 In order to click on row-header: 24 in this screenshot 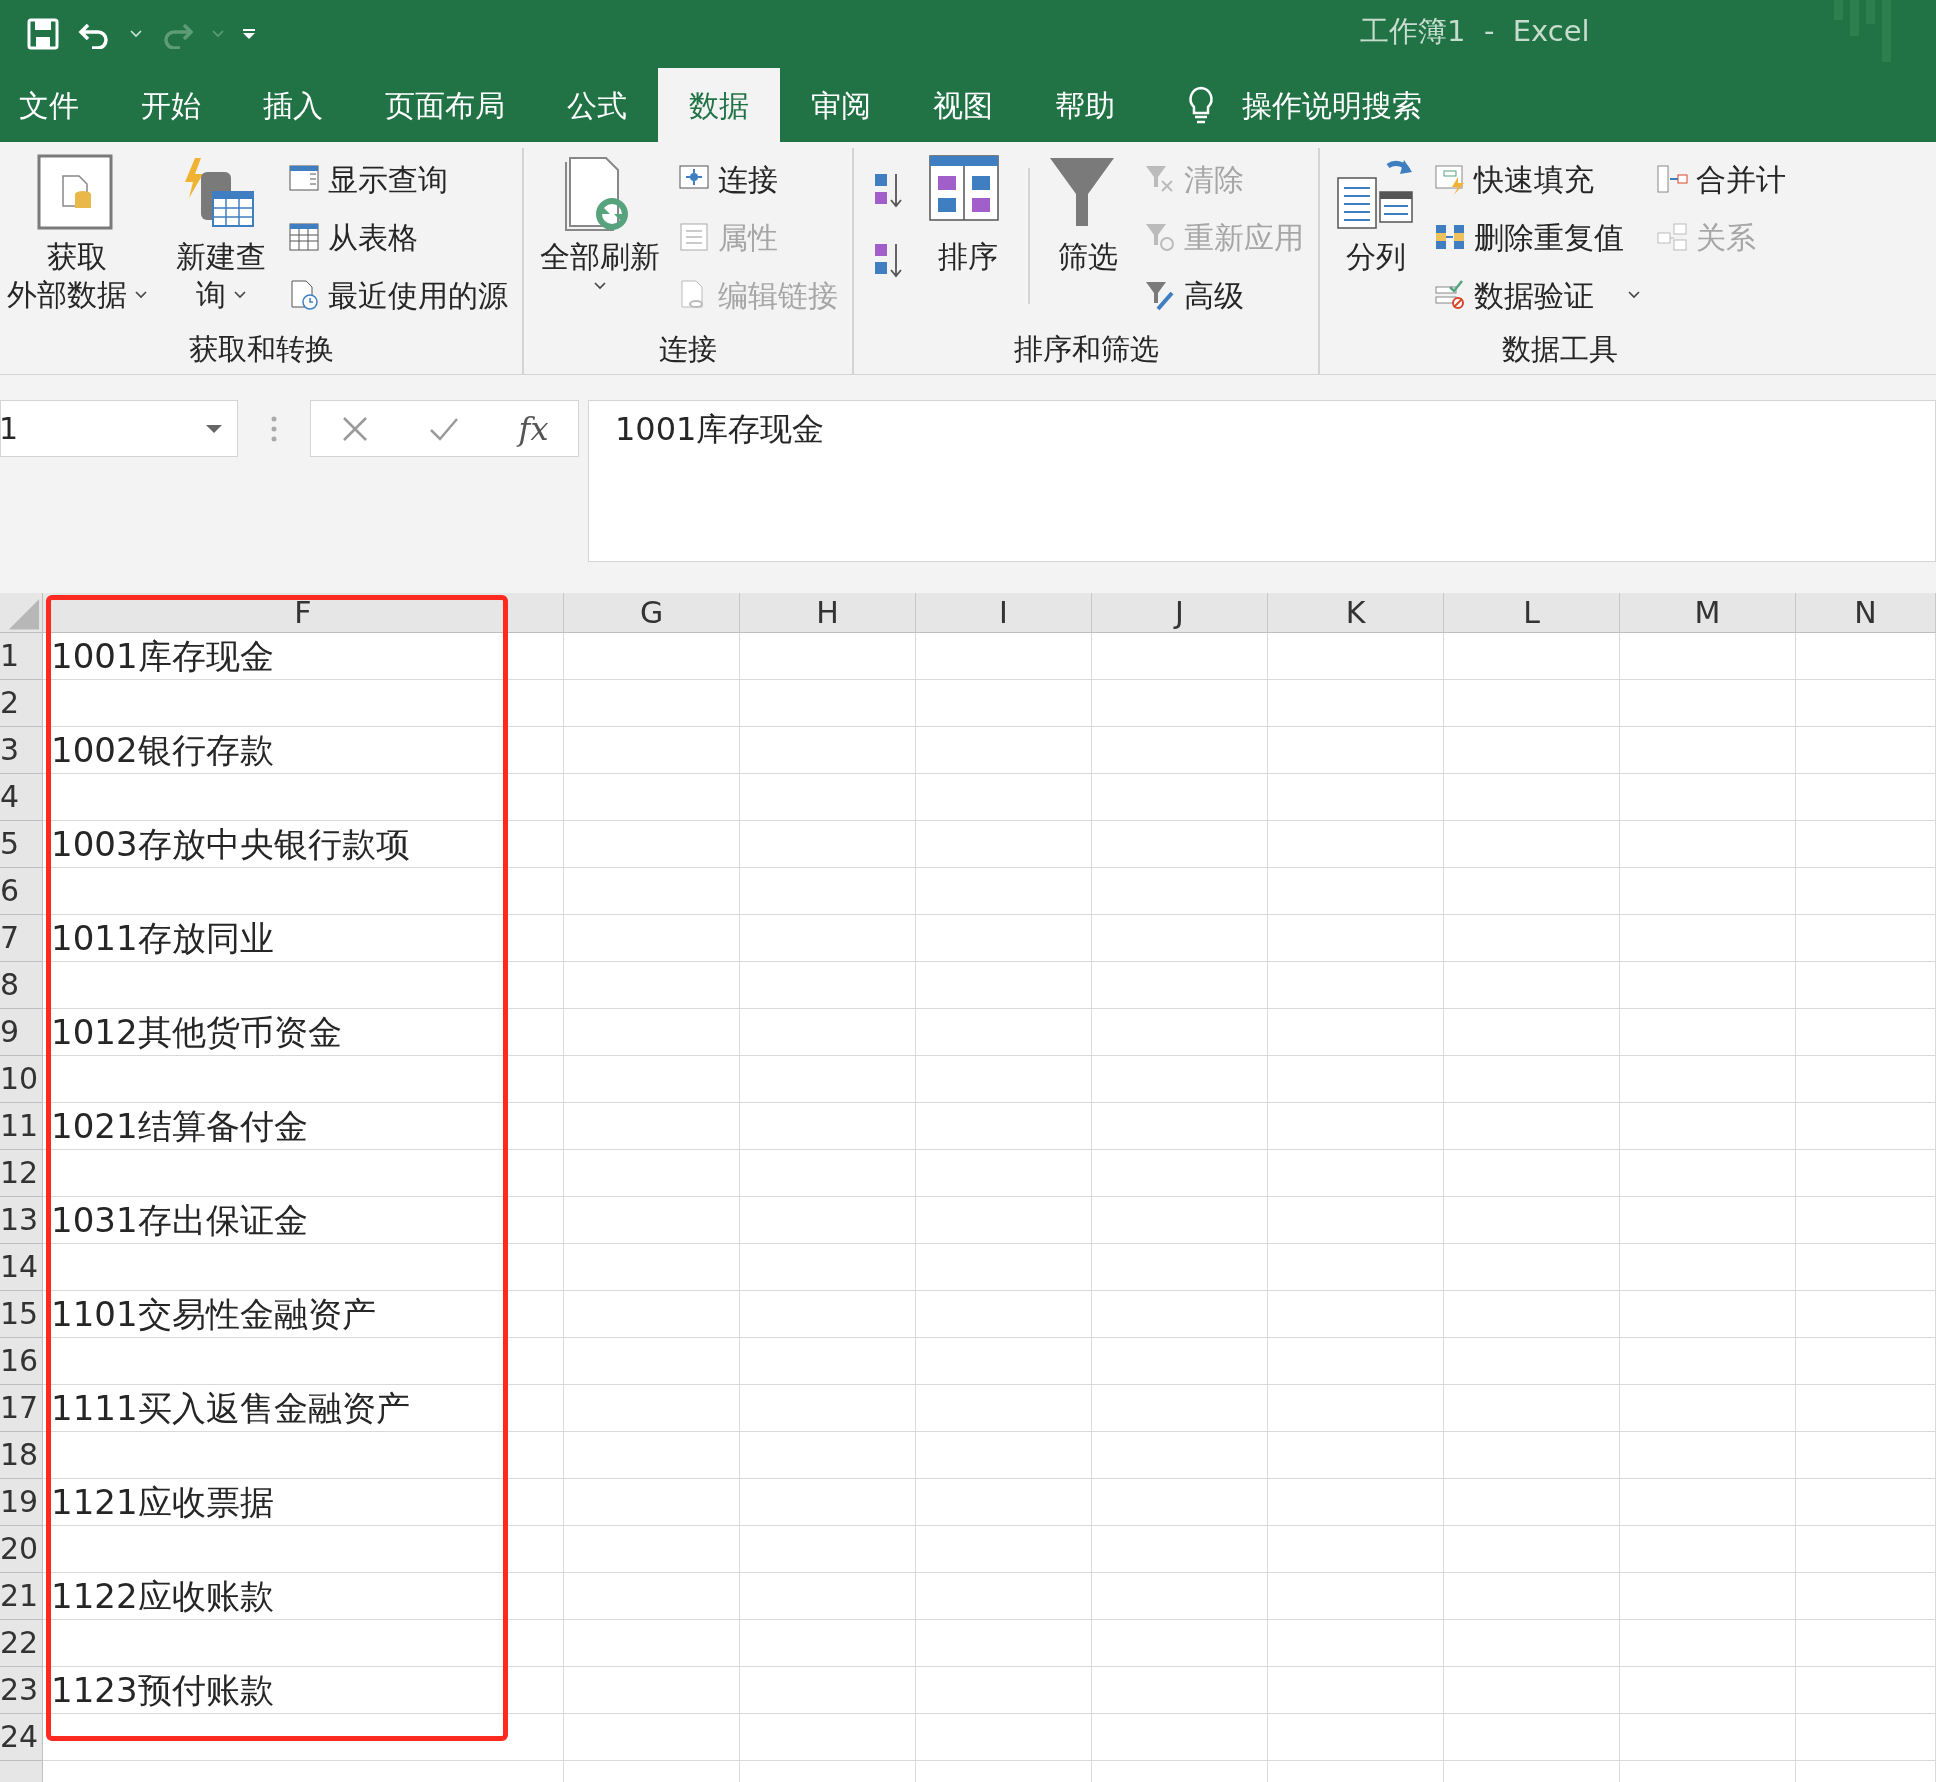, I will do `click(21, 1737)`.